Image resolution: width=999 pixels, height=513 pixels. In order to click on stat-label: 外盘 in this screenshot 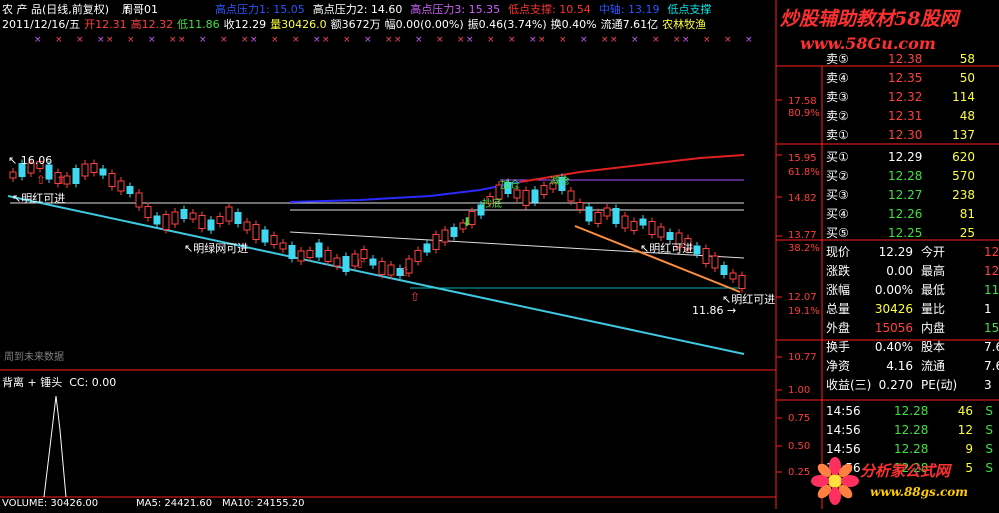, I will do `click(838, 328)`.